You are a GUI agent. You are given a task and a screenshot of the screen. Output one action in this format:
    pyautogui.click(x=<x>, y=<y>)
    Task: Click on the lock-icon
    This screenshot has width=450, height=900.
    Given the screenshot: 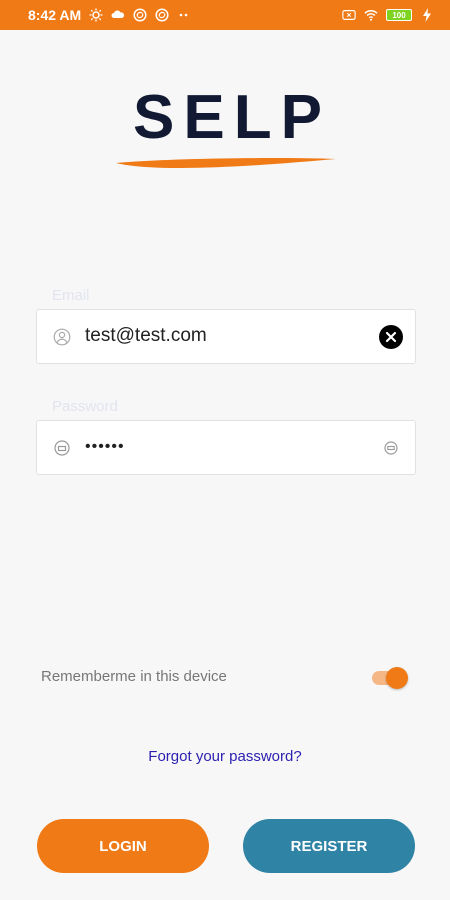 What is the action you would take?
    pyautogui.click(x=62, y=448)
    